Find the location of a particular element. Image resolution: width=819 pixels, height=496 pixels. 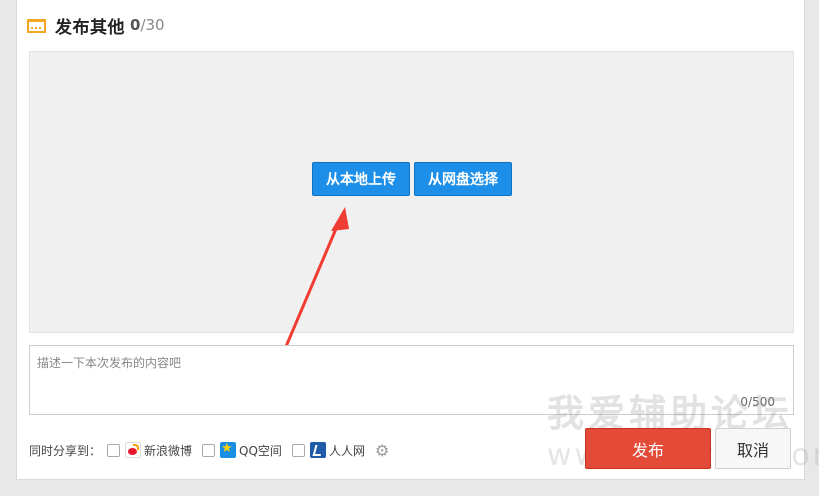

share-label: 同时分享到： is located at coordinates (65, 450).